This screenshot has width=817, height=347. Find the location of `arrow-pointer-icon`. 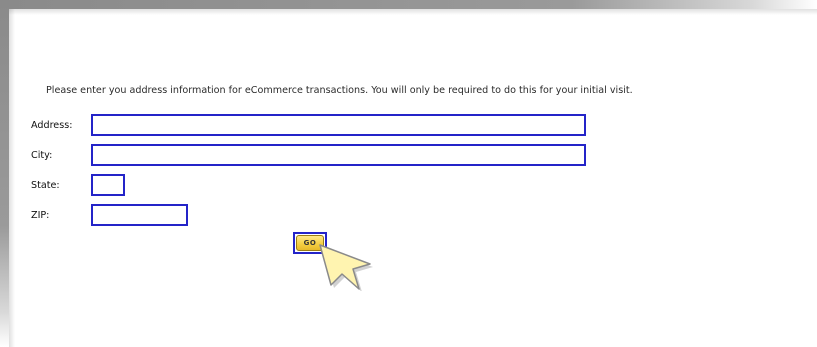

arrow-pointer-icon is located at coordinates (346, 267).